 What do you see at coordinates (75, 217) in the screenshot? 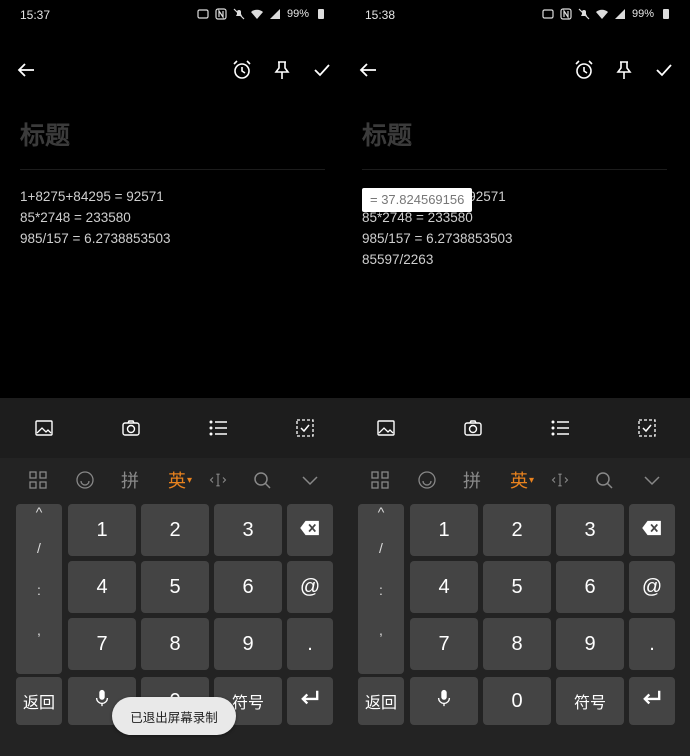
I see `note-line: 85*2748 = 233580` at bounding box center [75, 217].